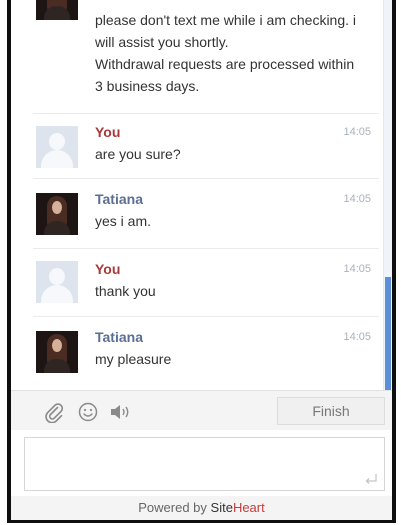  What do you see at coordinates (197, 145) in the screenshot?
I see `message-item: You 14:05 are you sure?` at bounding box center [197, 145].